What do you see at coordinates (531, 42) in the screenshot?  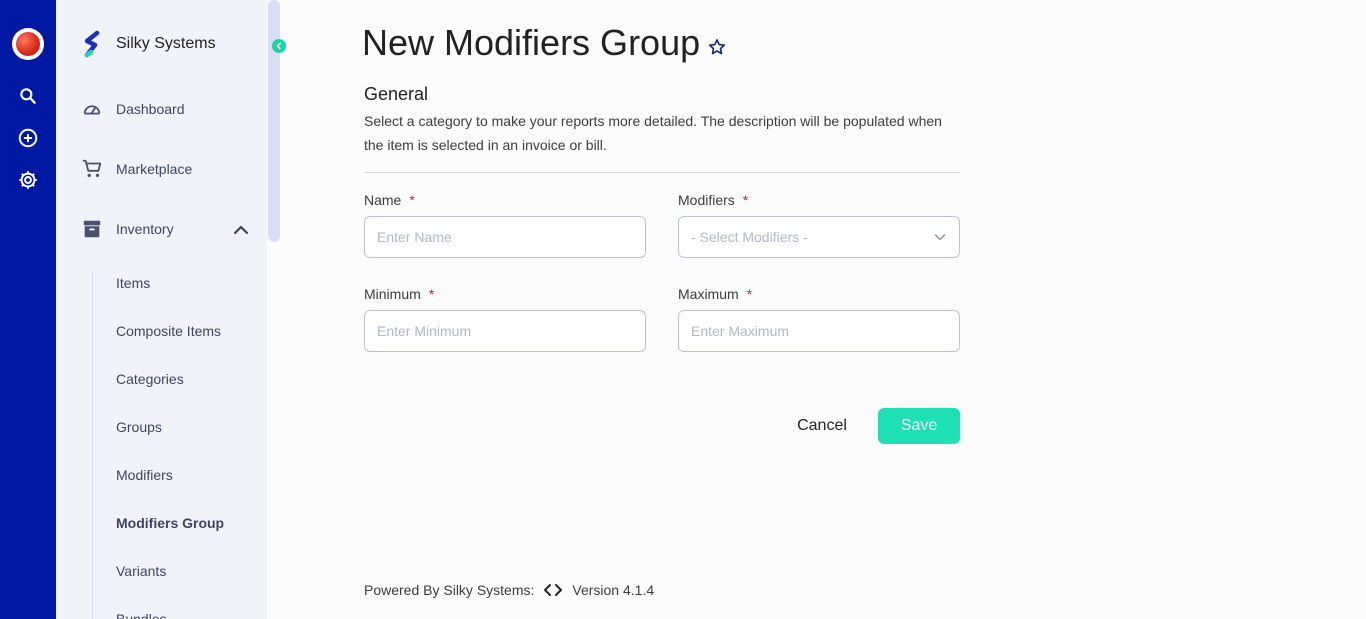 I see `page-title: New Modifiers Group` at bounding box center [531, 42].